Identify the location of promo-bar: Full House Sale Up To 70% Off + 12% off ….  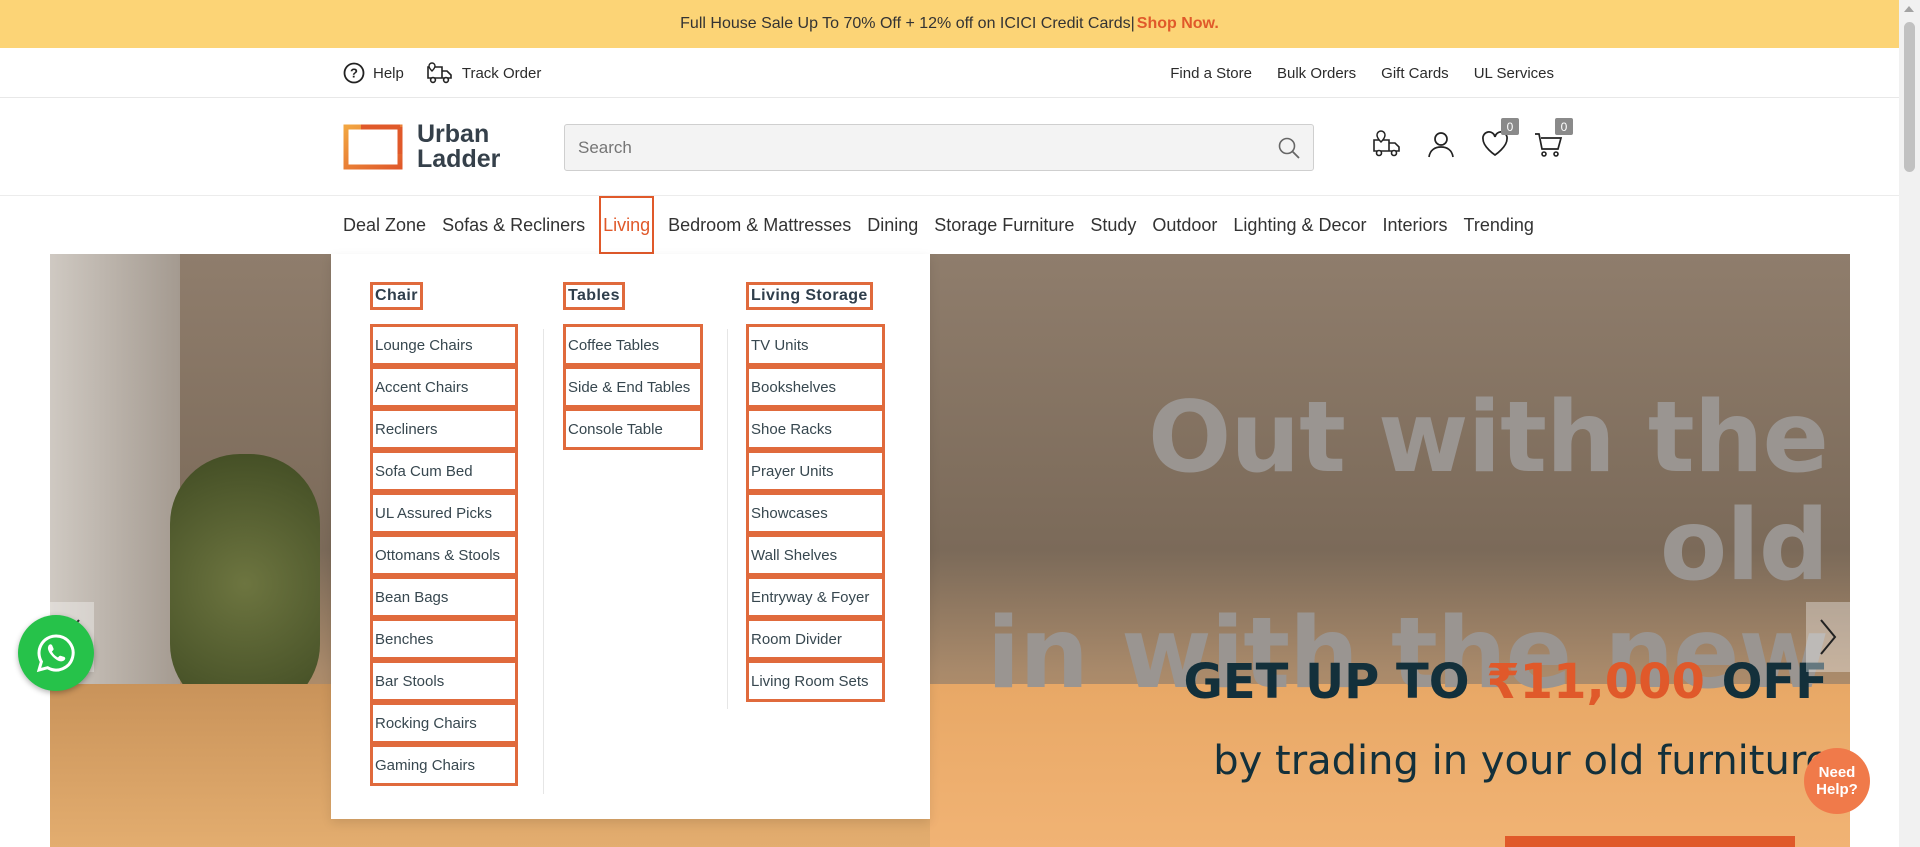
(949, 24).